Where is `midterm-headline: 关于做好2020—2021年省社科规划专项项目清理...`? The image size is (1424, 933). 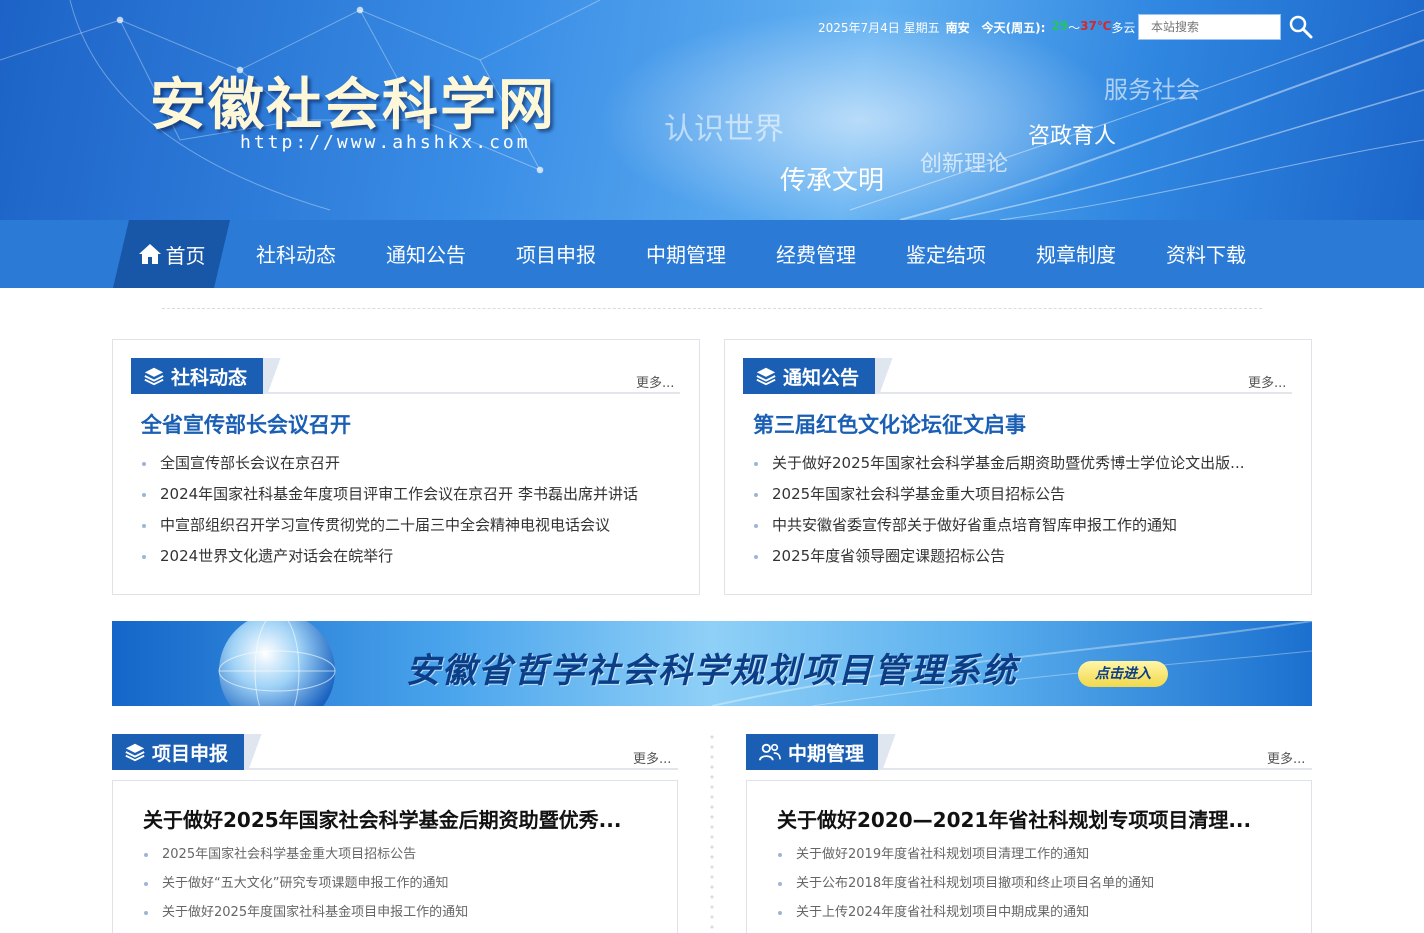 midterm-headline: 关于做好2020—2021年省社科规划专项项目清理... is located at coordinates (1029, 818).